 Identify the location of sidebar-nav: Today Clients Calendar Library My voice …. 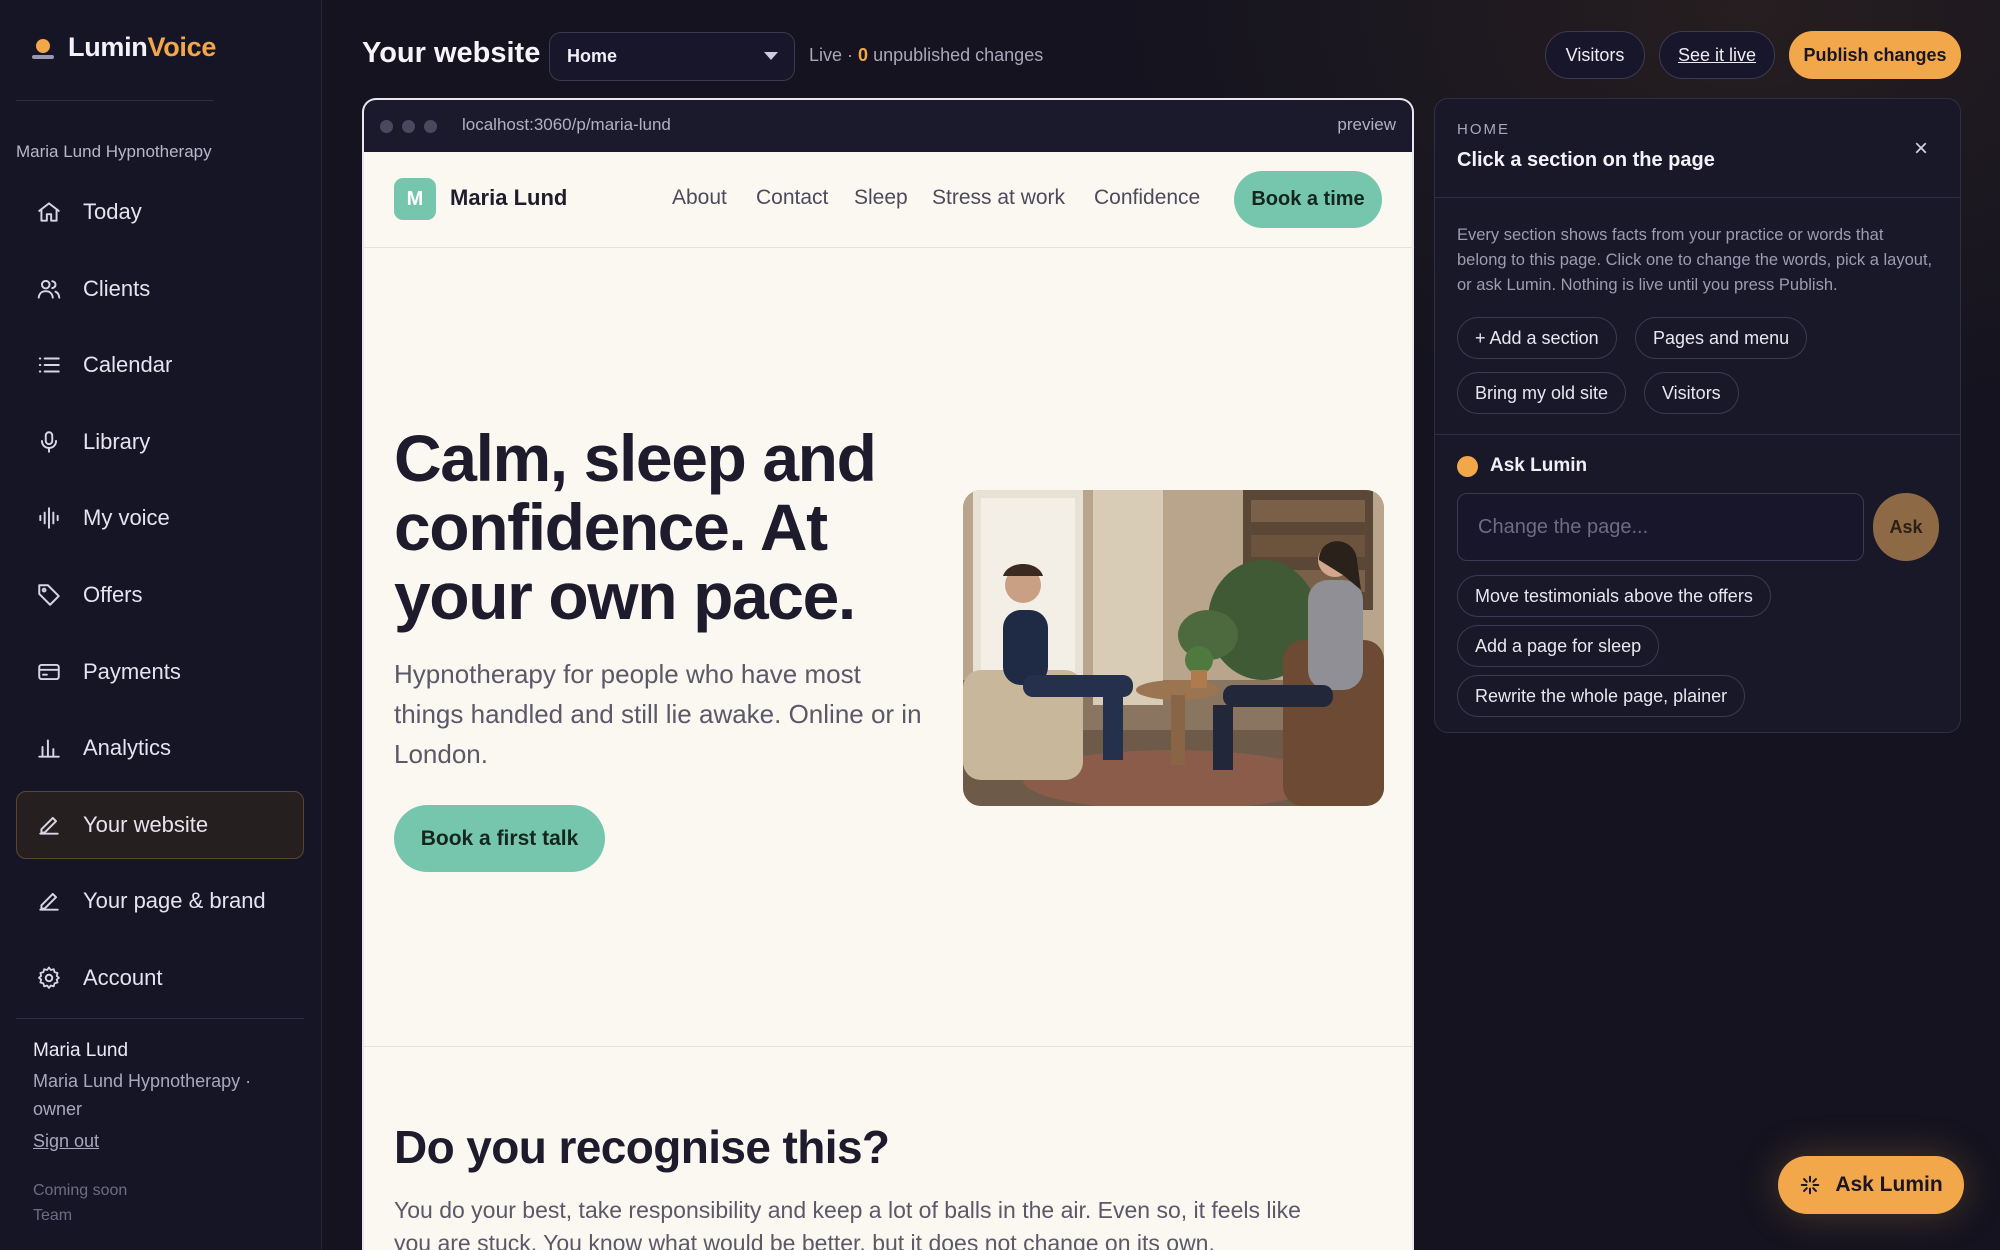
(160, 599).